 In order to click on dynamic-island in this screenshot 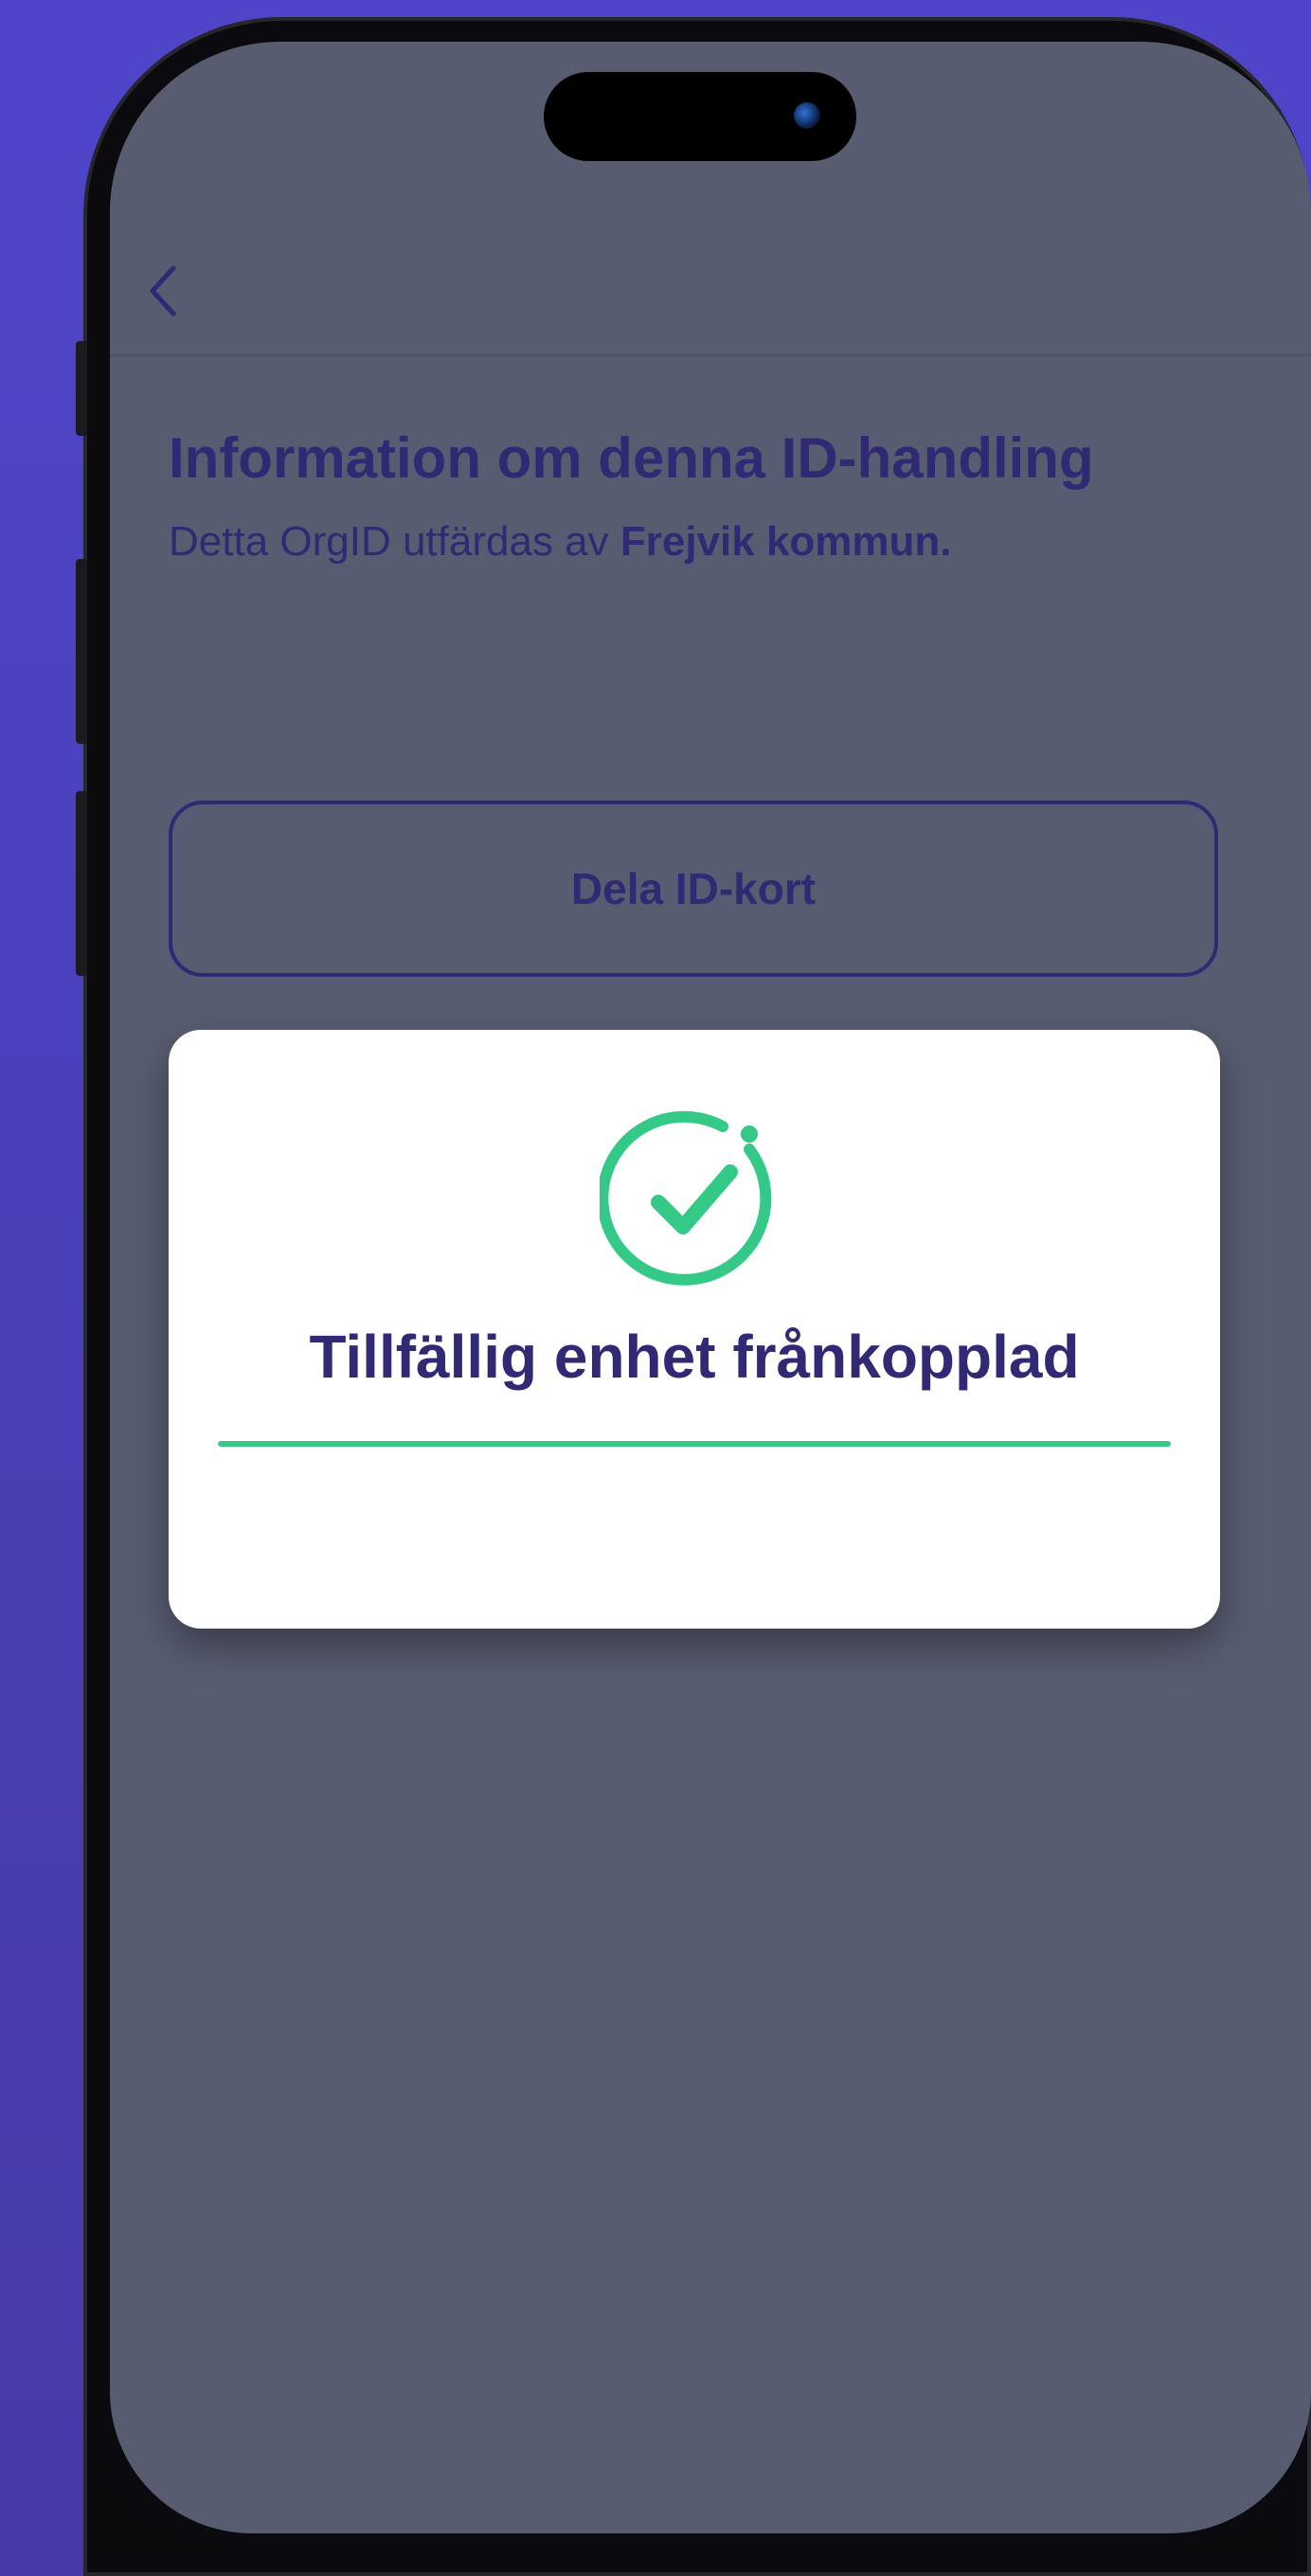, I will do `click(700, 116)`.